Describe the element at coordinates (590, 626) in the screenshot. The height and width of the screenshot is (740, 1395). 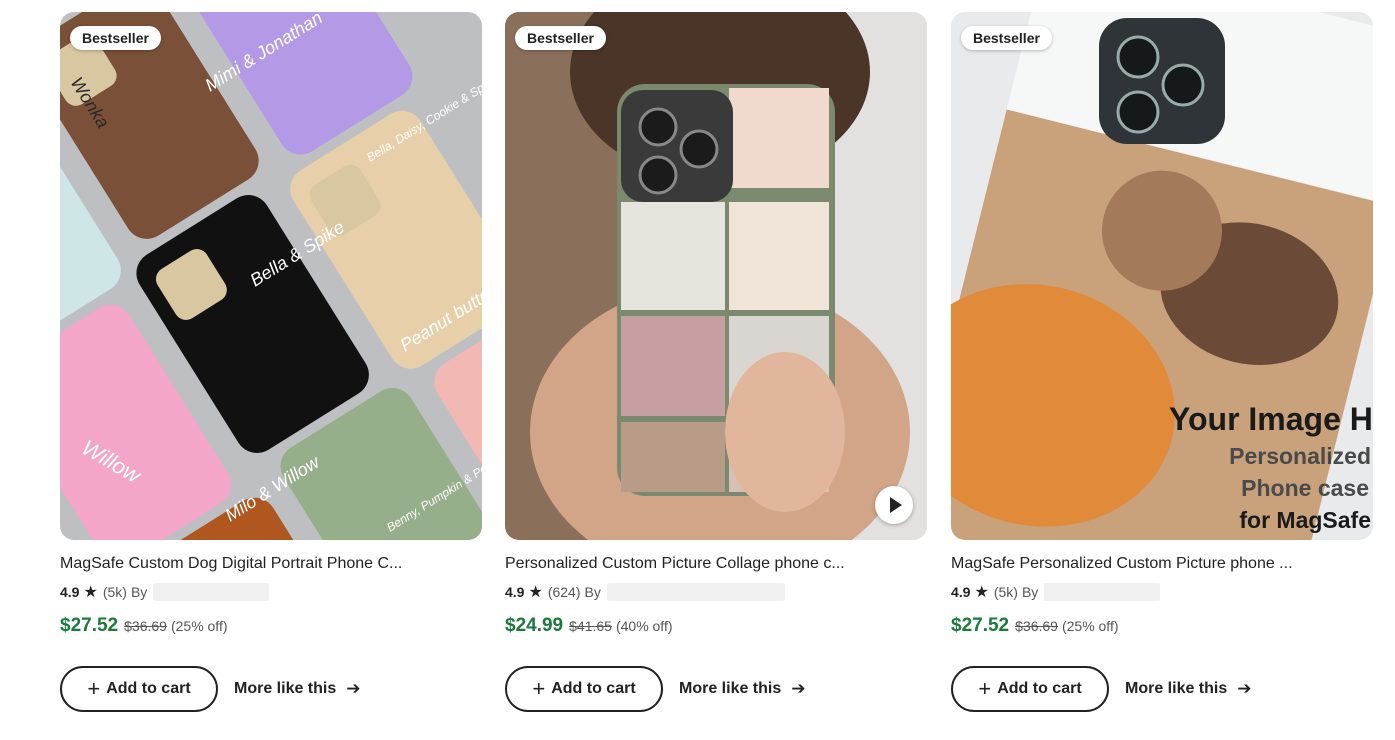
I see `original-price: $41.65` at that location.